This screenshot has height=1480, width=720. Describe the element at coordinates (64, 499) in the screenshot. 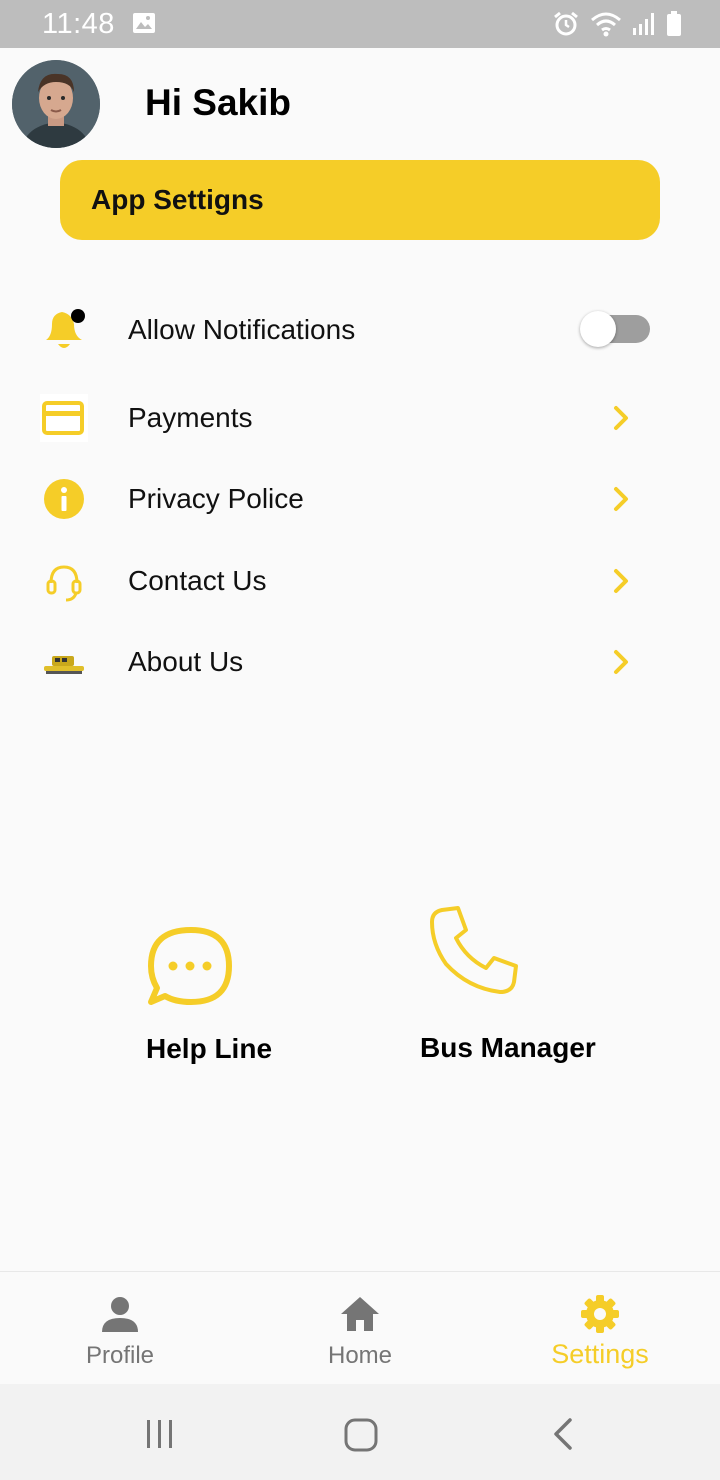

I see `info-icon` at that location.